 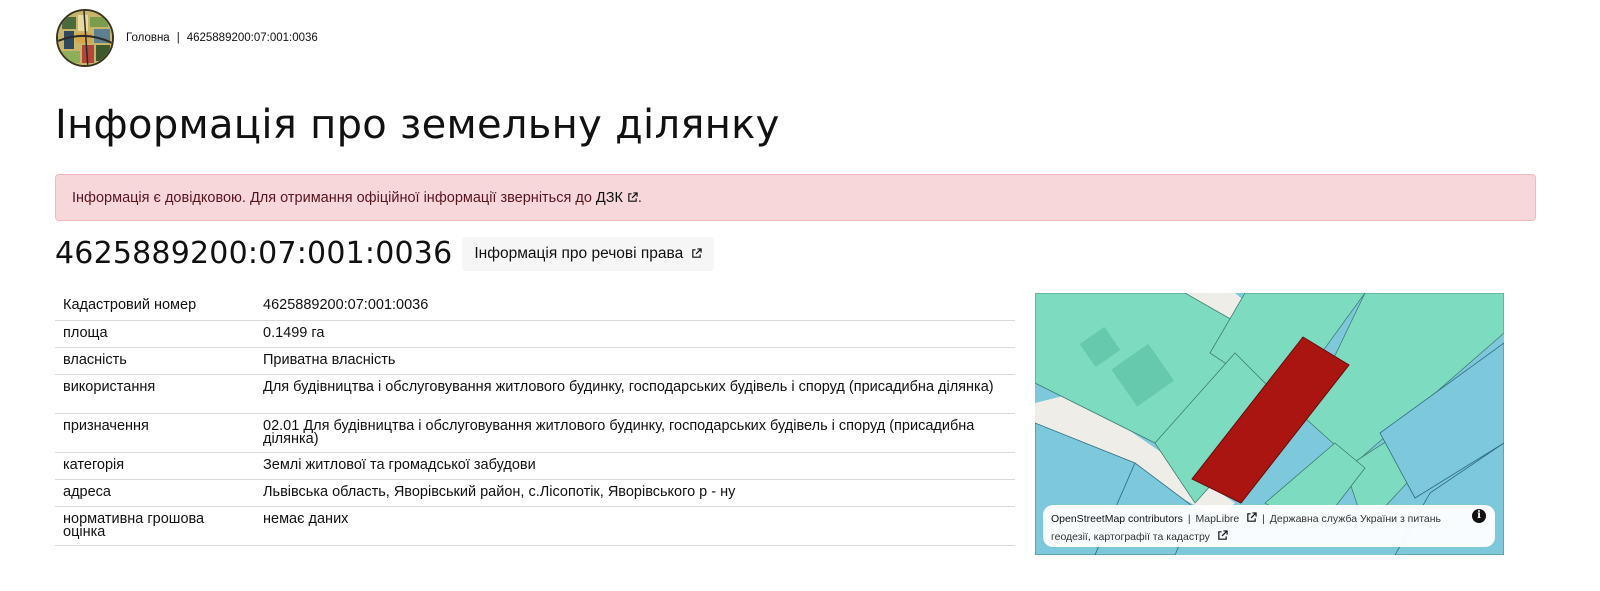 I want to click on dzk-link-label: ДЗК, so click(x=609, y=197).